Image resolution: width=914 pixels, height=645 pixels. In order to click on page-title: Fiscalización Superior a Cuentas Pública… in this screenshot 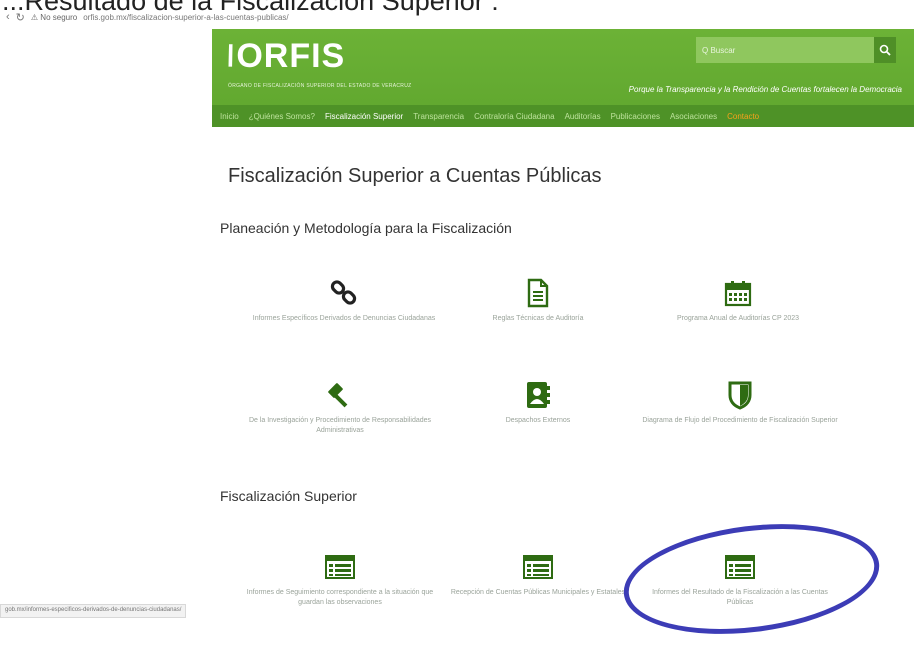, I will do `click(415, 176)`.